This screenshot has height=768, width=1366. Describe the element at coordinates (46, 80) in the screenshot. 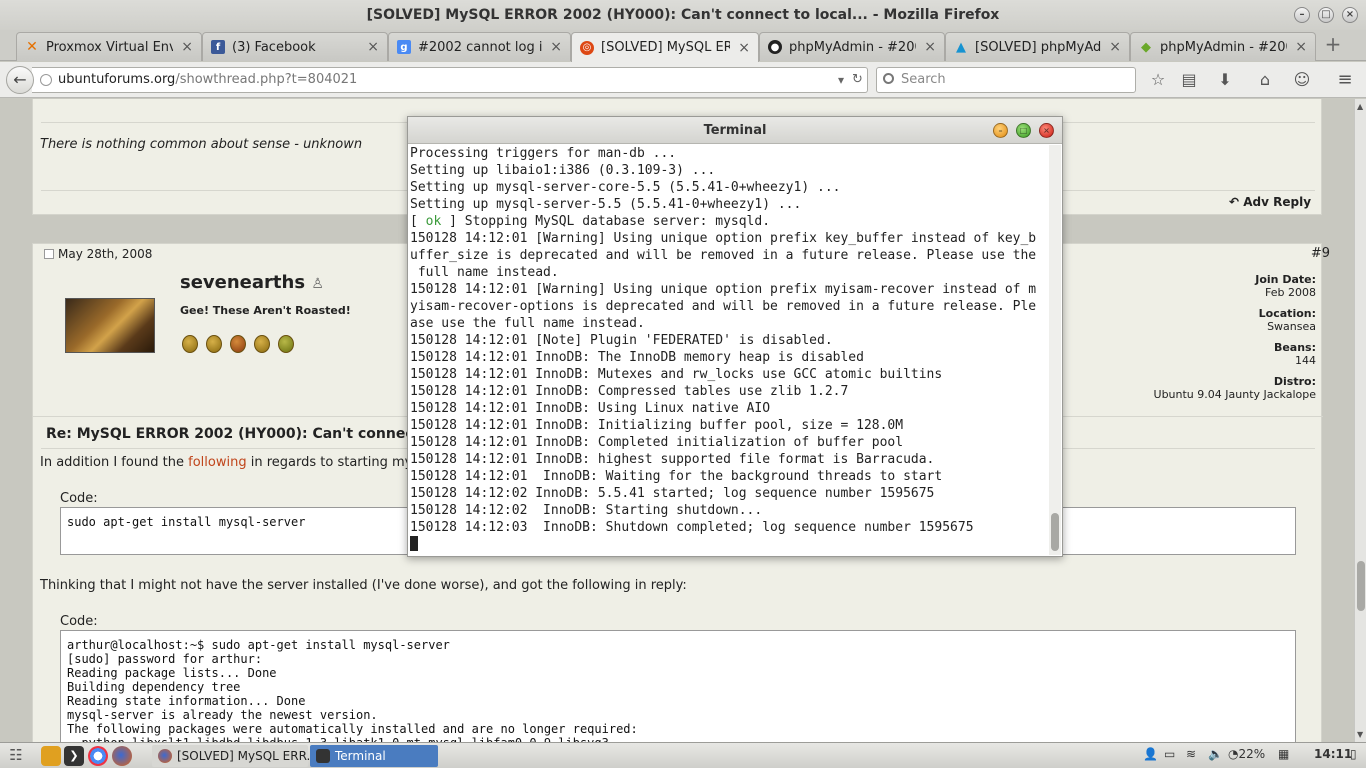

I see `globe-icon` at that location.